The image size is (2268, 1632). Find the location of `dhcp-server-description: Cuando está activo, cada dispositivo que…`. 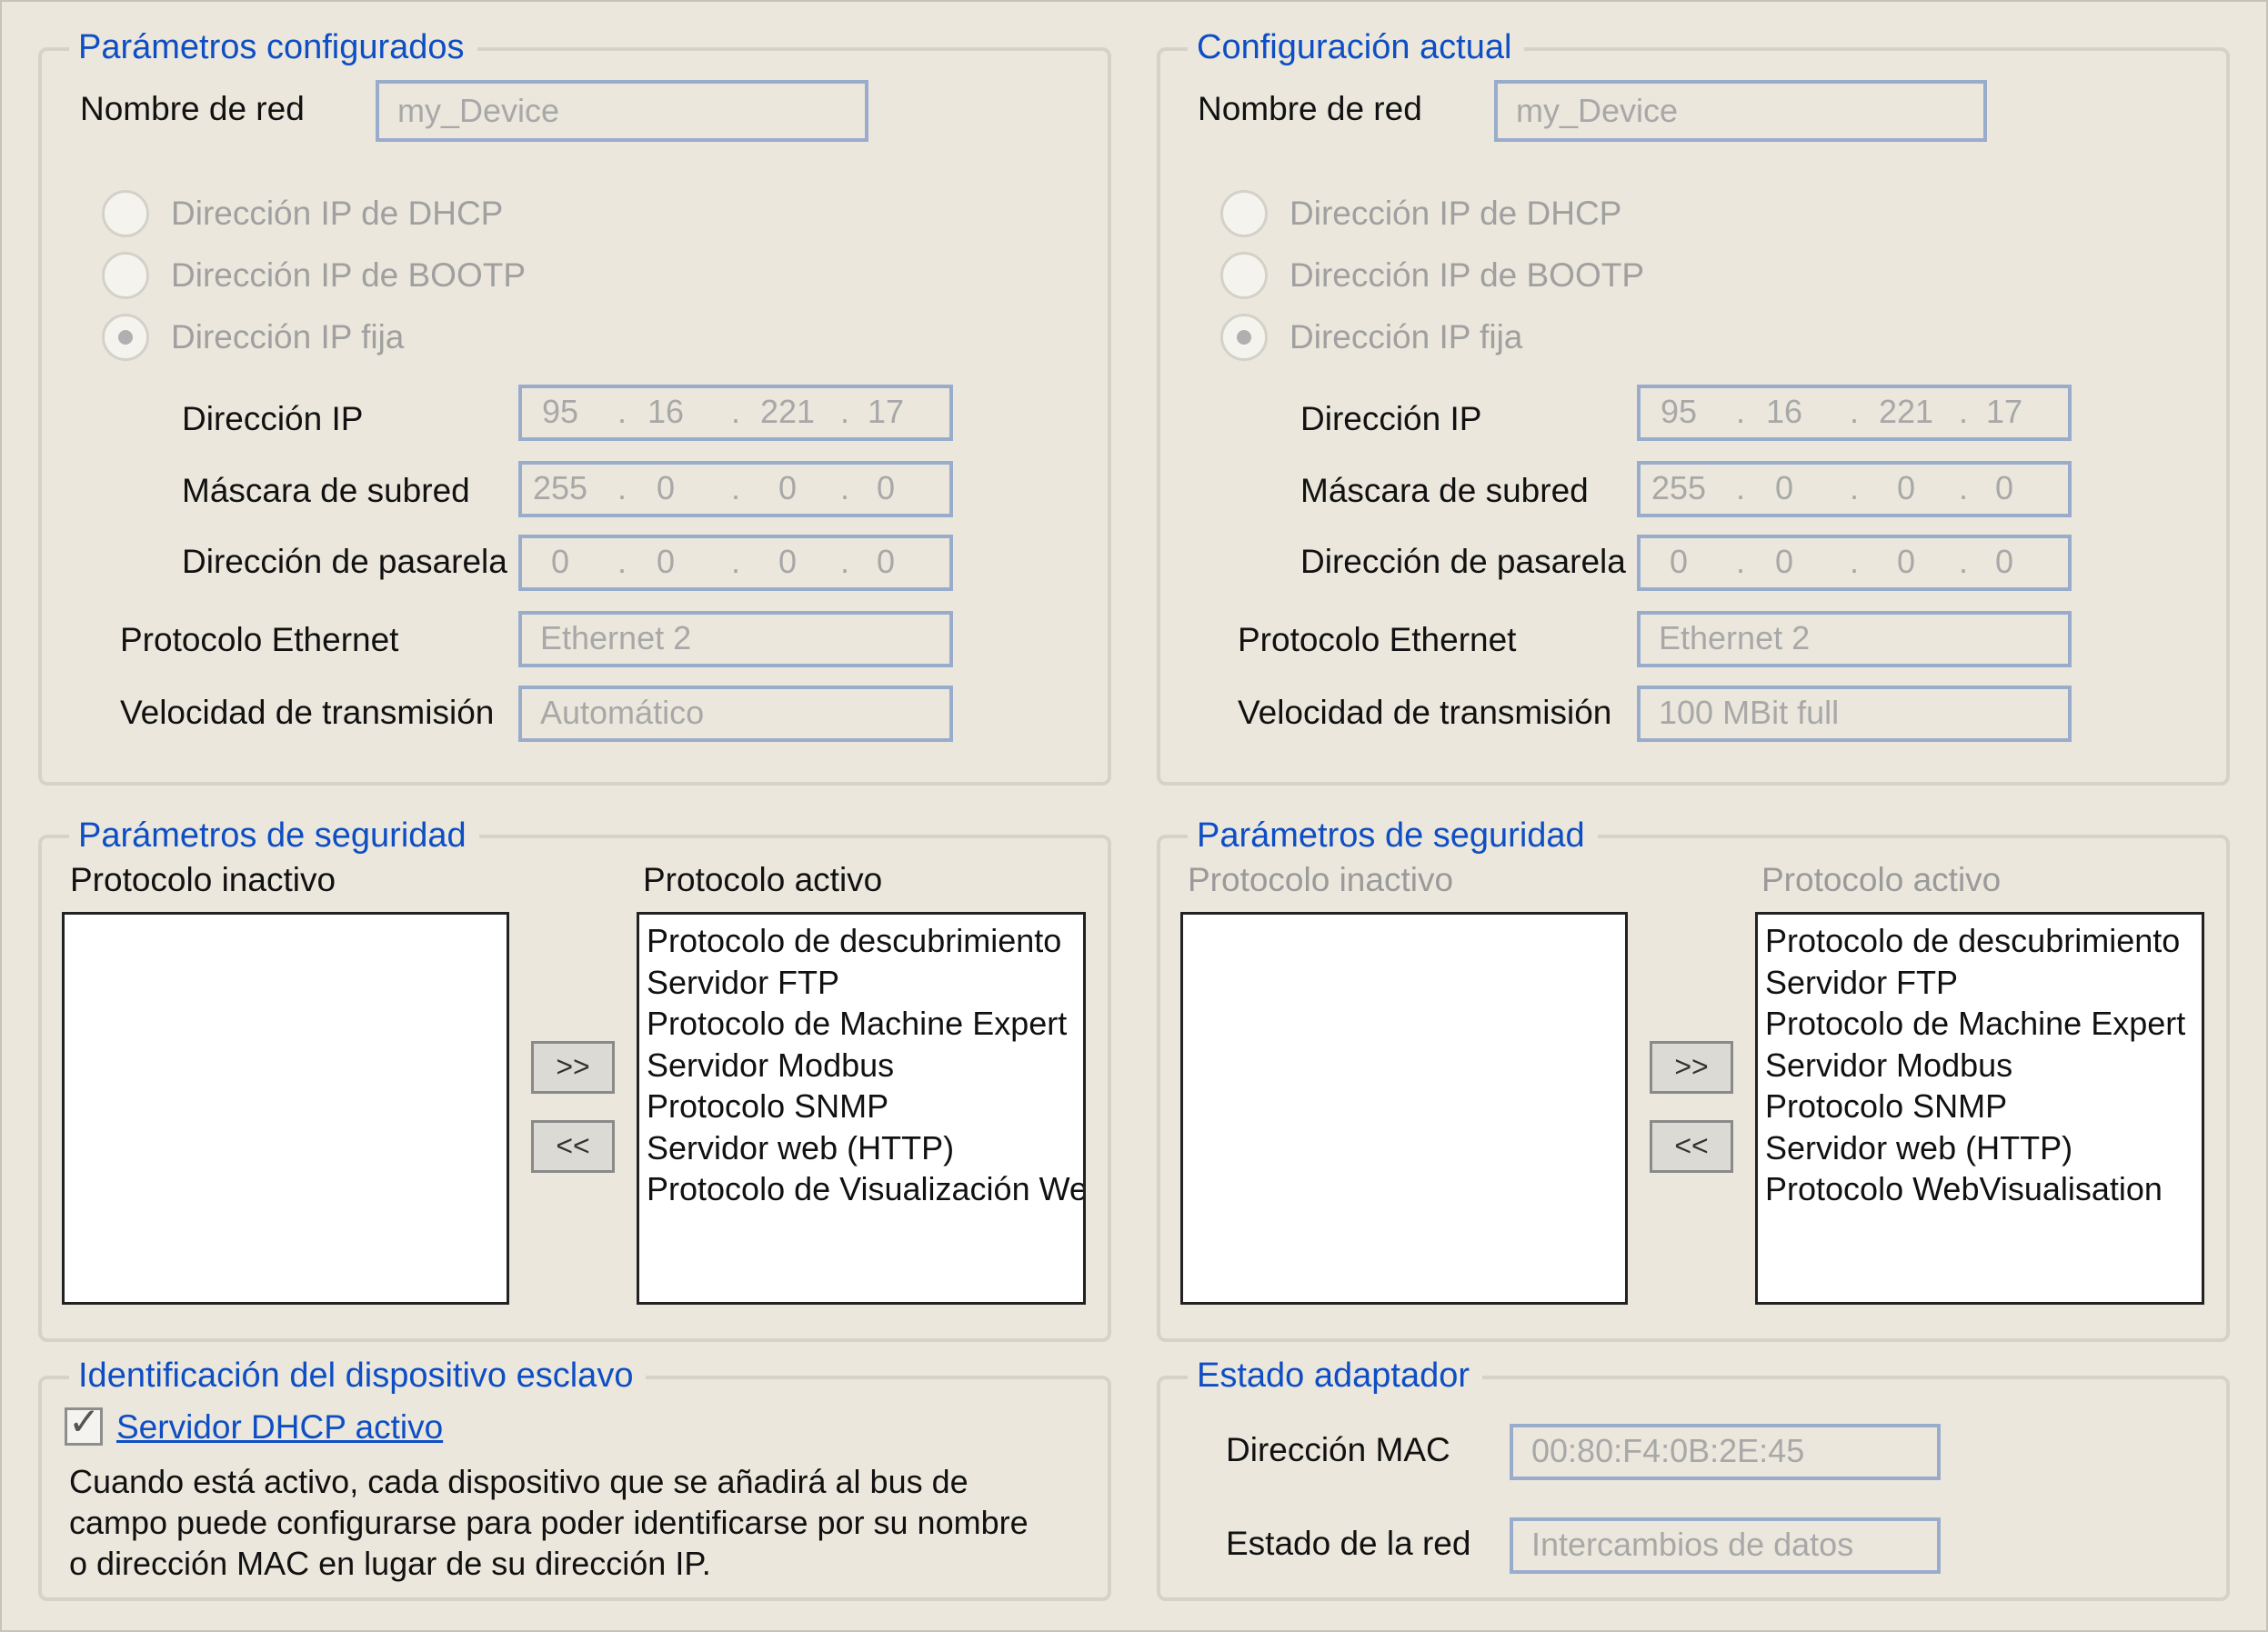

dhcp-server-description: Cuando está activo, cada dispositivo que… is located at coordinates (549, 1522).